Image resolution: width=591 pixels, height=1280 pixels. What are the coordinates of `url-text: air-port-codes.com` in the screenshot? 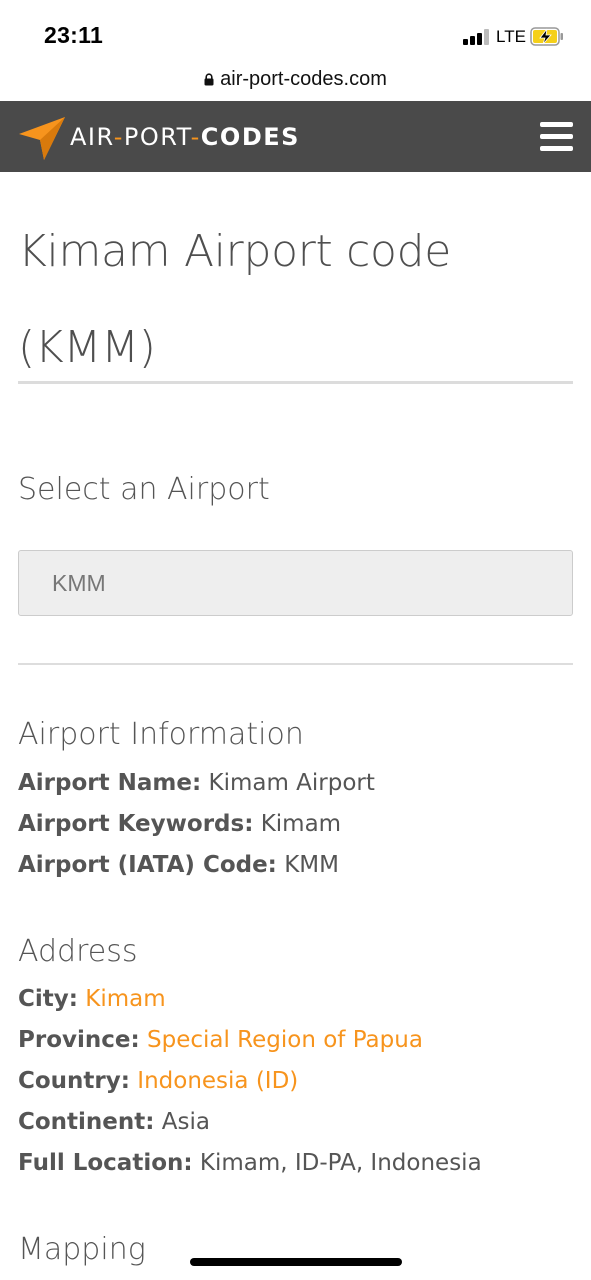 It's located at (303, 79).